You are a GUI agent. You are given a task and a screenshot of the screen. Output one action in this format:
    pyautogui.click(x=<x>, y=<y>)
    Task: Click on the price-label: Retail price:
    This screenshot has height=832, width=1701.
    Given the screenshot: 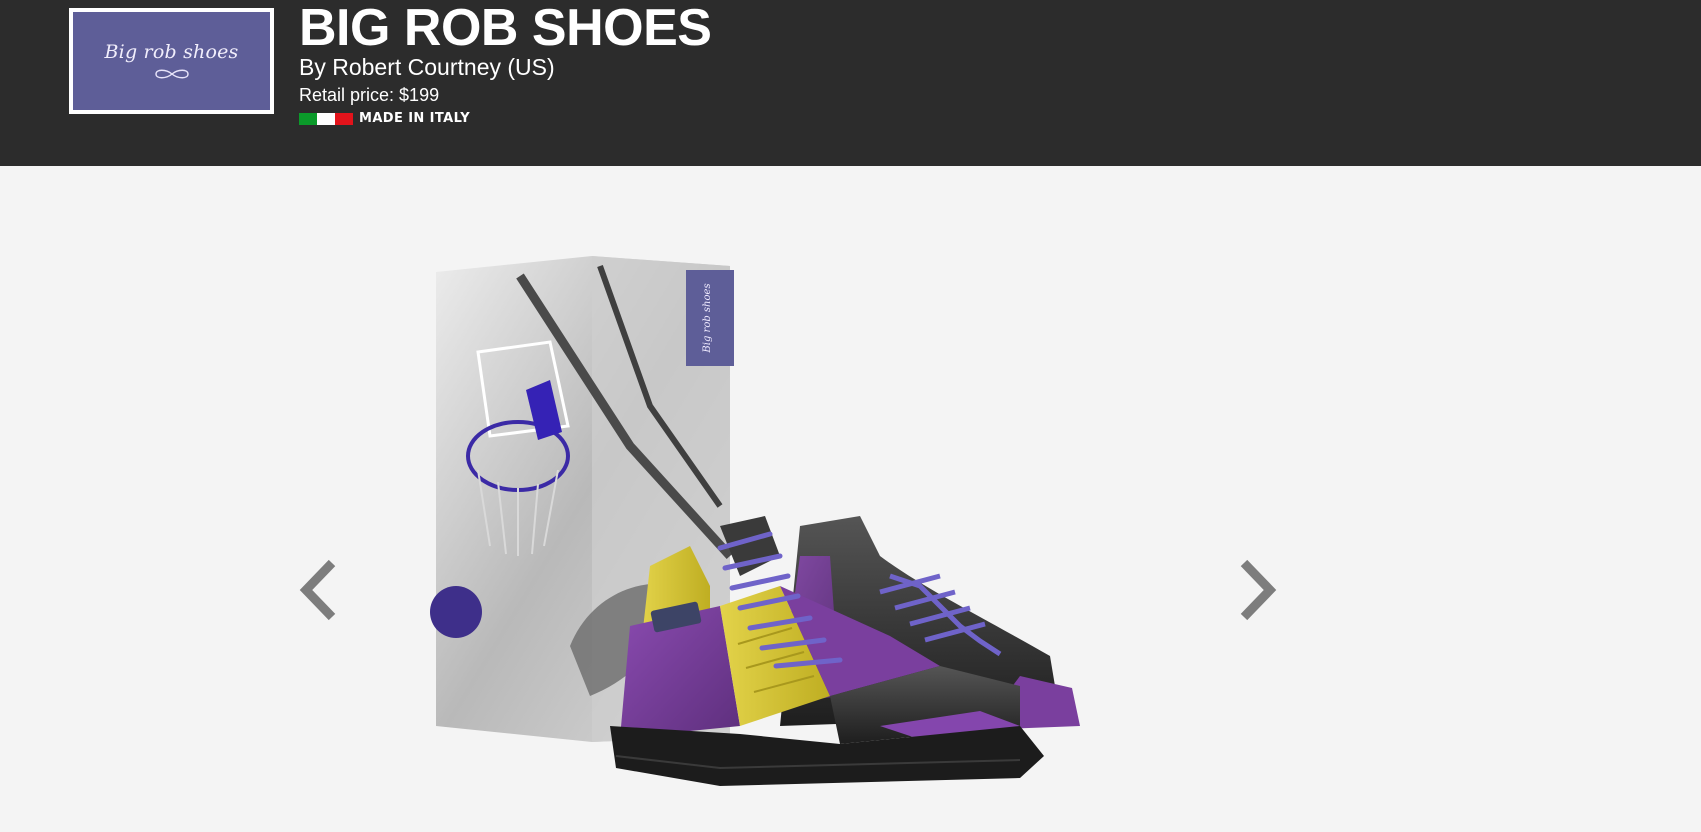 What is the action you would take?
    pyautogui.click(x=347, y=95)
    